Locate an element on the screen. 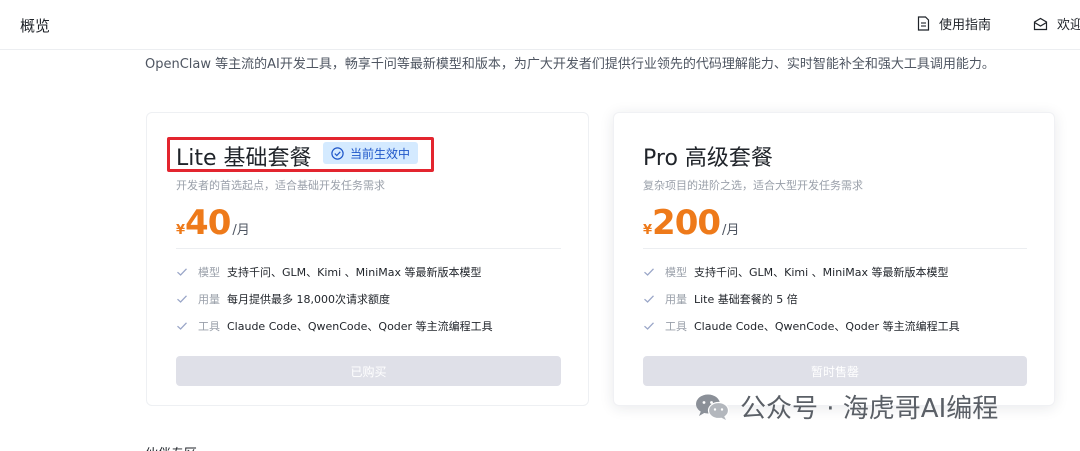 Image resolution: width=1080 pixels, height=451 pixels. current-plan-badge: 当前生效中 is located at coordinates (371, 153).